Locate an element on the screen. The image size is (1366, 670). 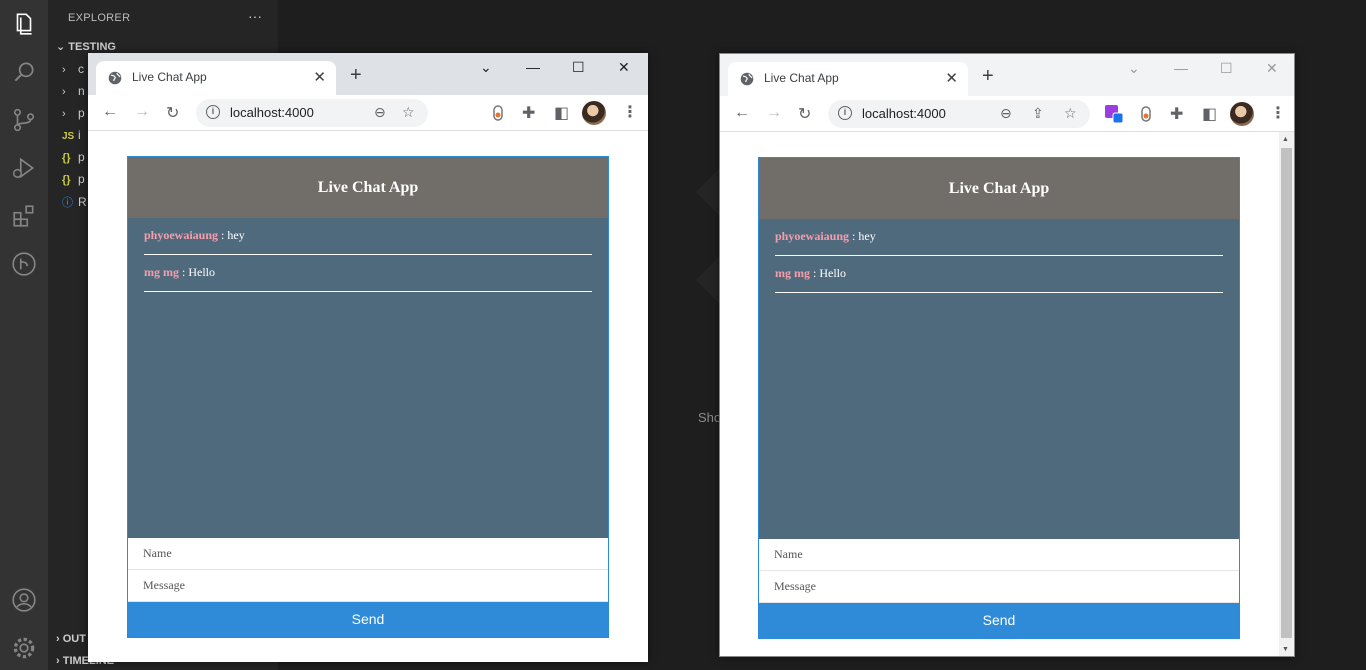
tree-item: JS i is located at coordinates (71, 135).